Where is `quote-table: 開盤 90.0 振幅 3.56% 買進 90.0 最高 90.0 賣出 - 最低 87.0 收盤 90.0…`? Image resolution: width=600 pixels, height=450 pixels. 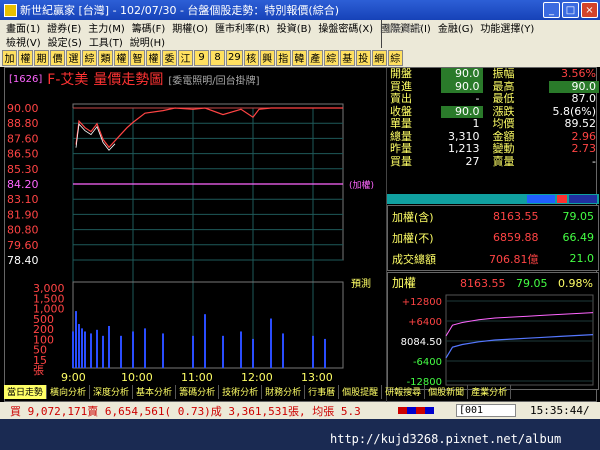 quote-table: 開盤 90.0 振幅 3.56% 買進 90.0 最高 90.0 賣出 - 最低 87.0 收盤 90.0… is located at coordinates (493, 118).